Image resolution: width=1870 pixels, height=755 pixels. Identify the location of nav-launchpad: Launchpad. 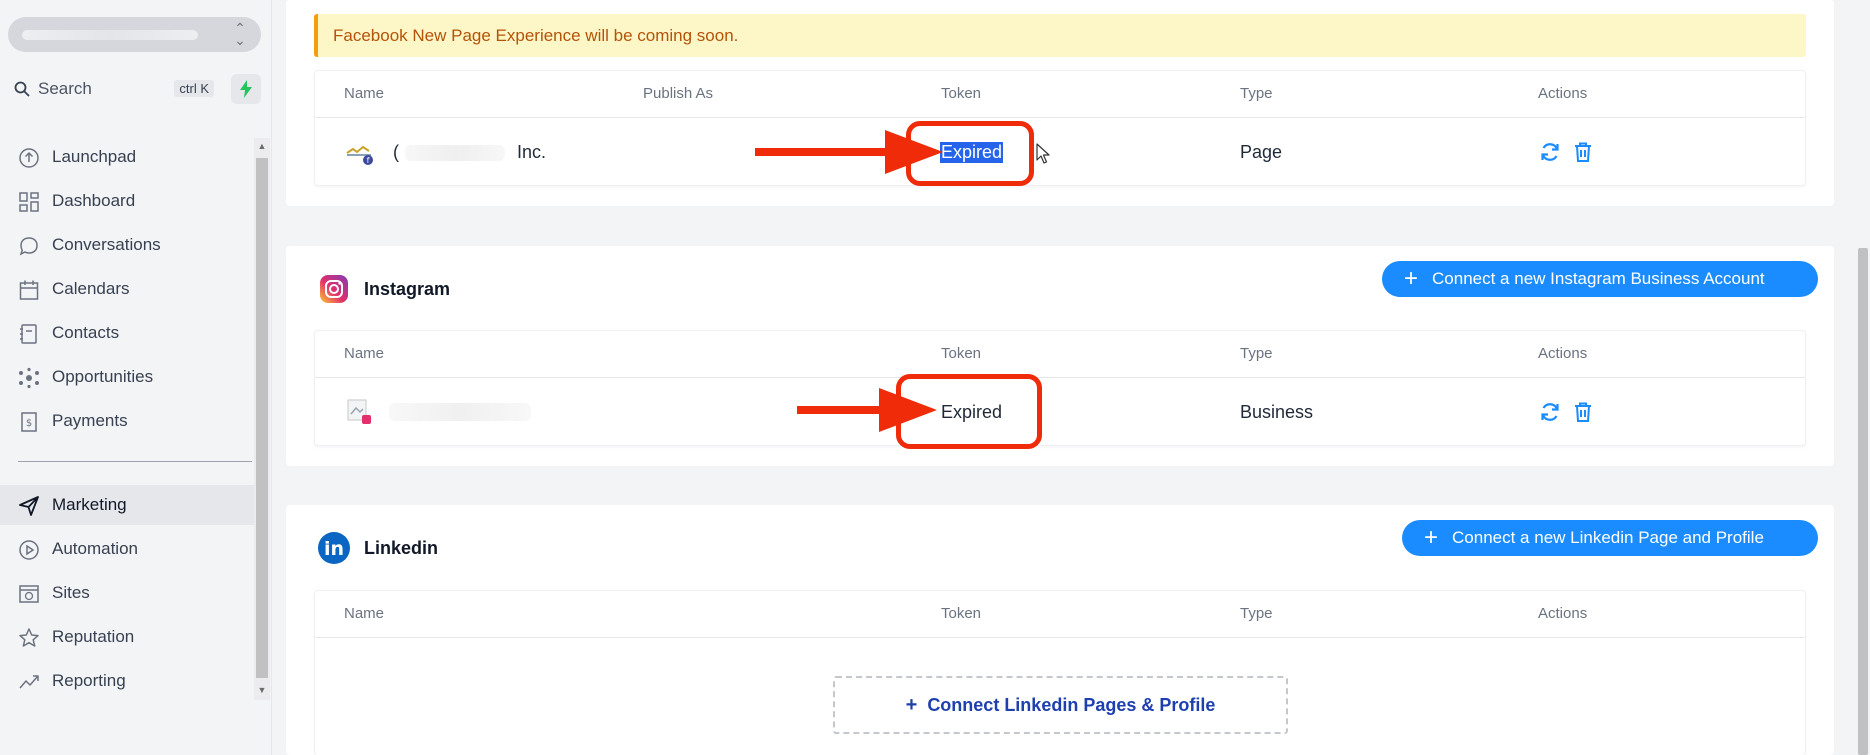
(127, 157).